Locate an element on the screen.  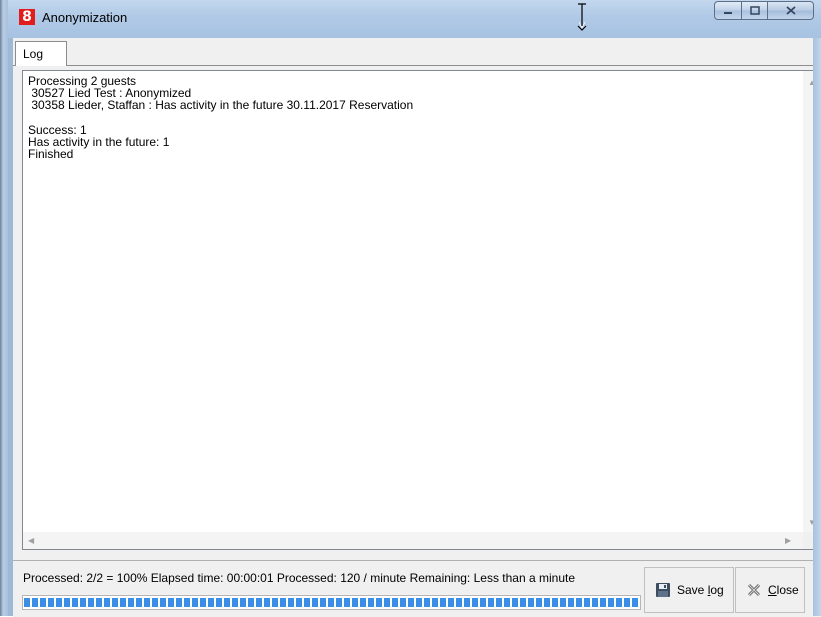
window-frame-left is located at coordinates (4, 308).